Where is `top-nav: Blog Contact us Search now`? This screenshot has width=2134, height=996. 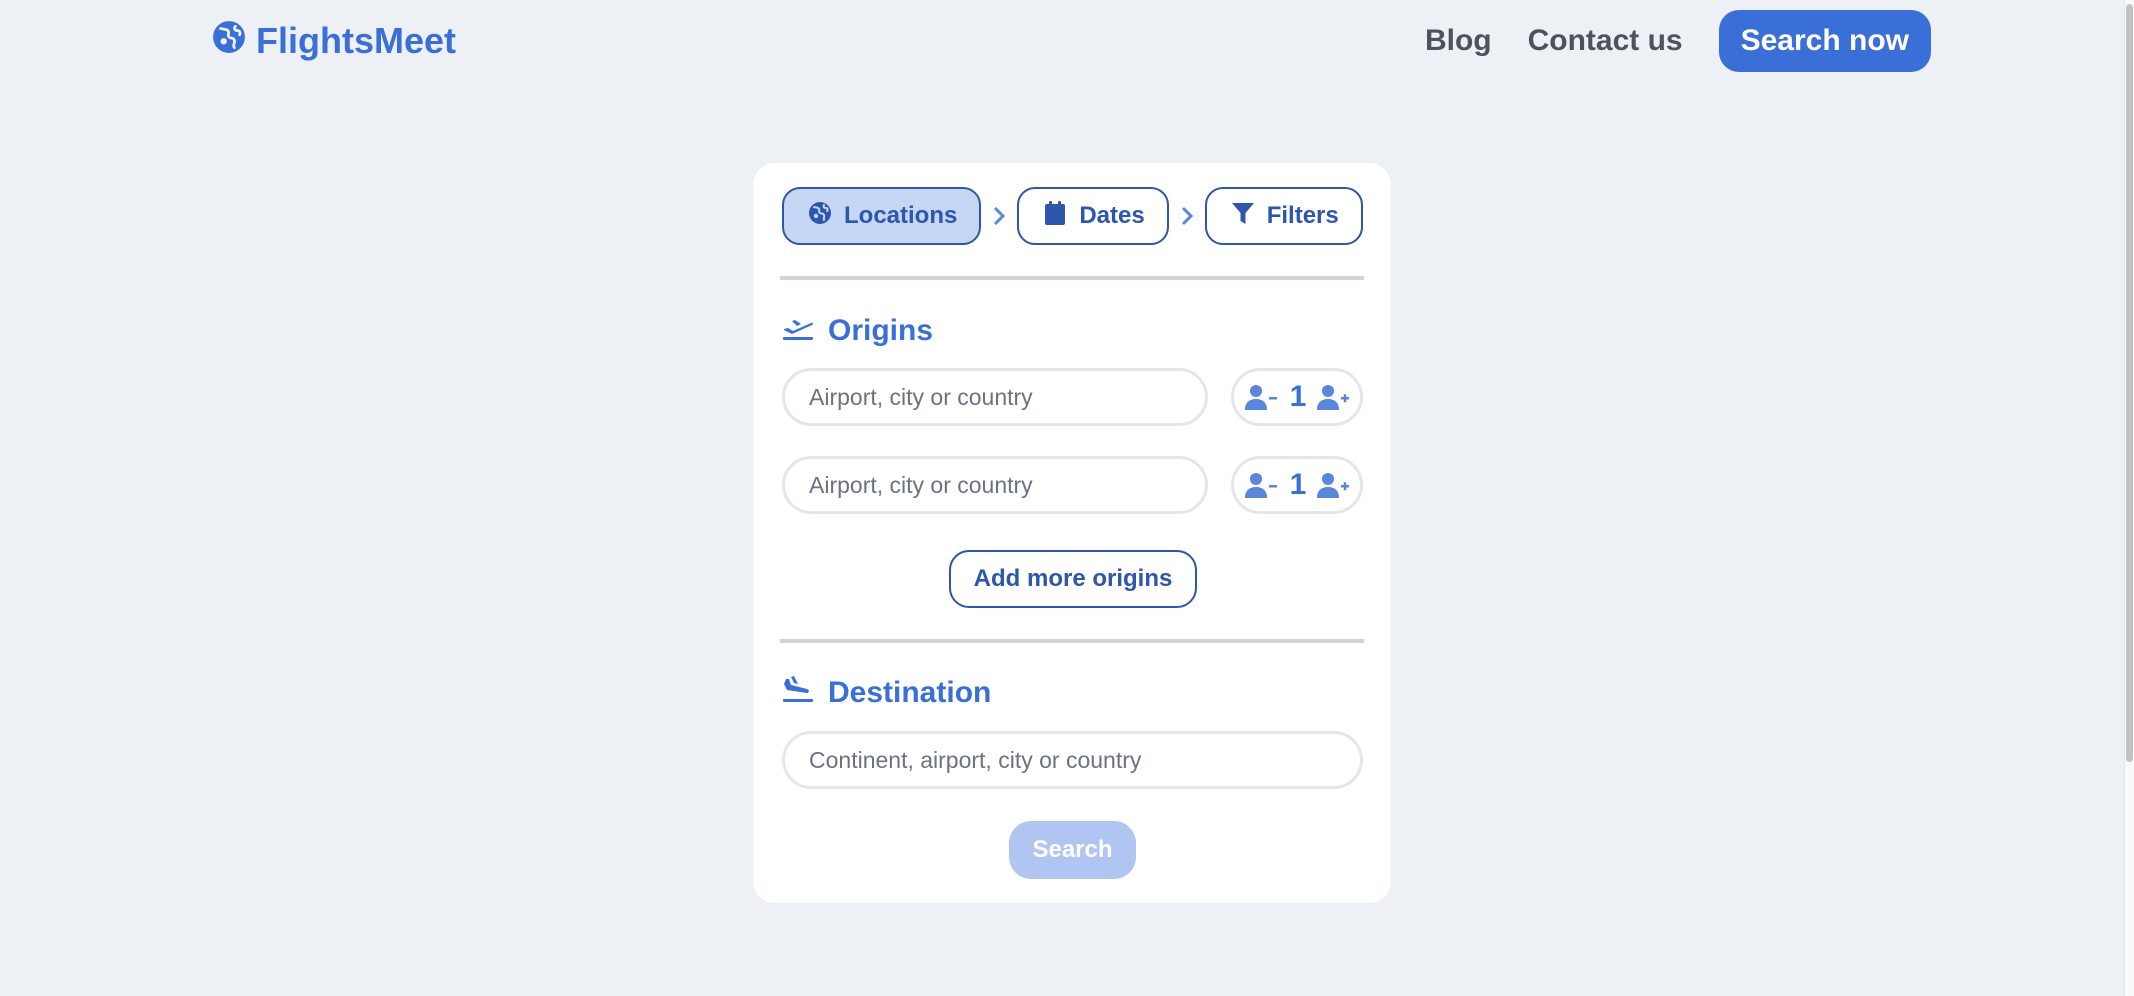
top-nav: Blog Contact us Search now is located at coordinates (1678, 41).